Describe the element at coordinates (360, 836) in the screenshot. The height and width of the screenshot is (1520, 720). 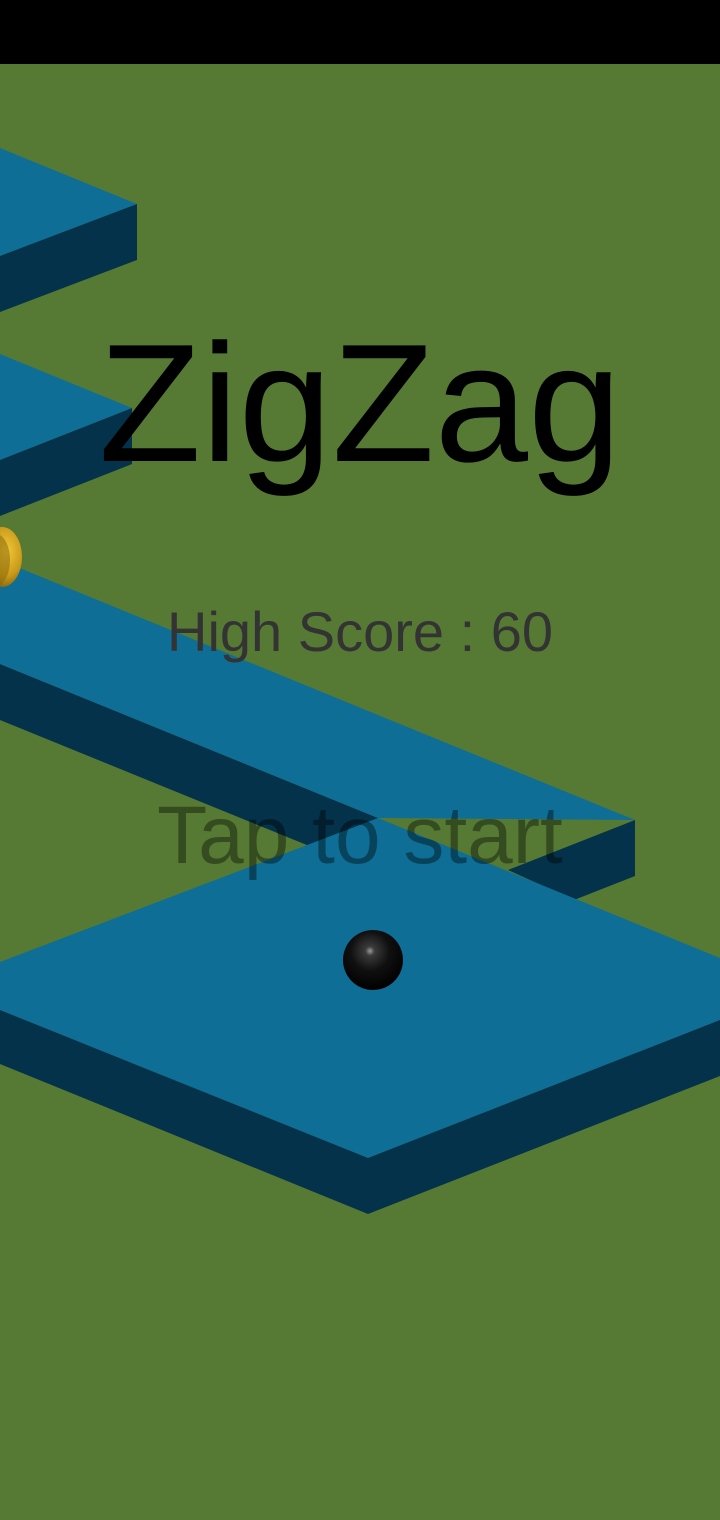
I see `tap-to-start-prompt: Tap to start` at that location.